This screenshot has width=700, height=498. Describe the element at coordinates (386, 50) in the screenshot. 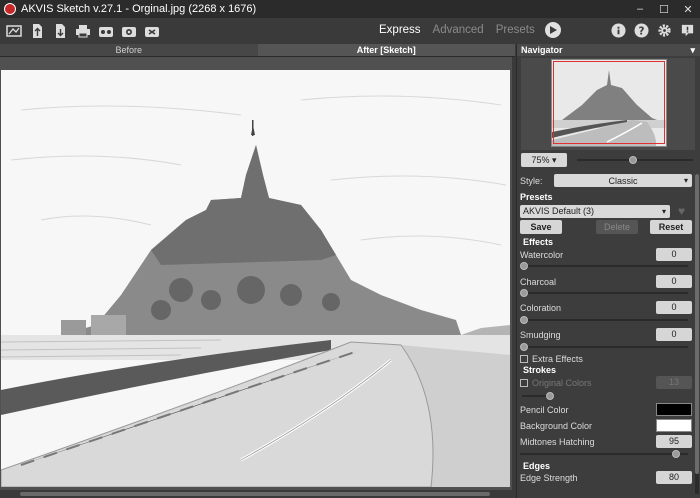

I see `tab-after: After [Sketch]` at that location.